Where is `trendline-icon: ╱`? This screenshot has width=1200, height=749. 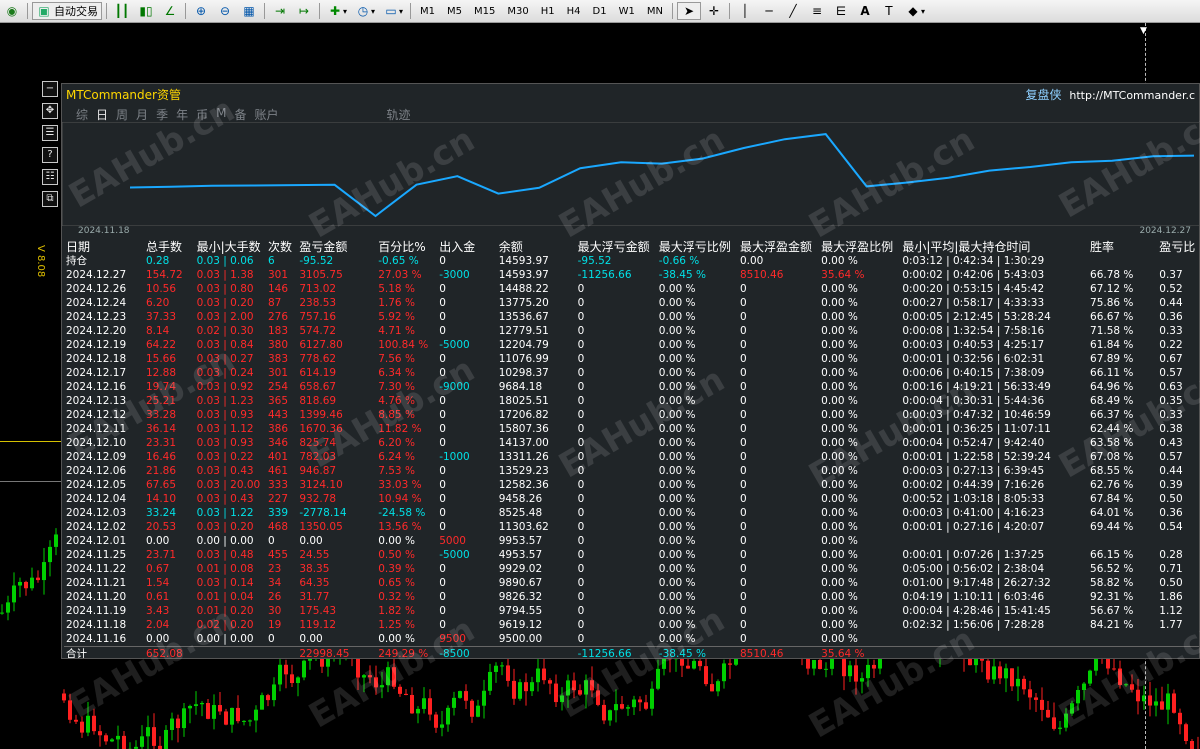 trendline-icon: ╱ is located at coordinates (793, 11).